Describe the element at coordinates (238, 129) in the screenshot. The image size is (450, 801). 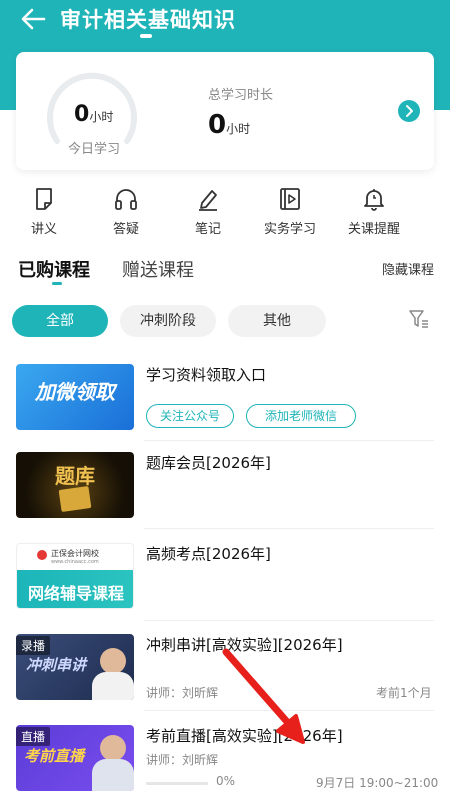
I see `total-study-unit: 小时` at that location.